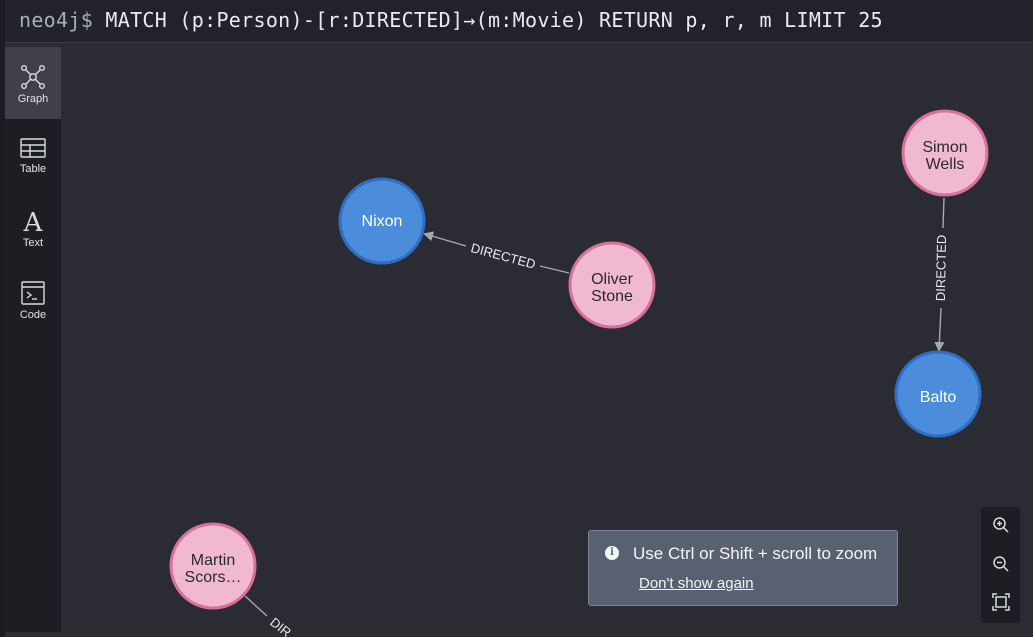  I want to click on fit-to-screen-button, so click(1000, 603).